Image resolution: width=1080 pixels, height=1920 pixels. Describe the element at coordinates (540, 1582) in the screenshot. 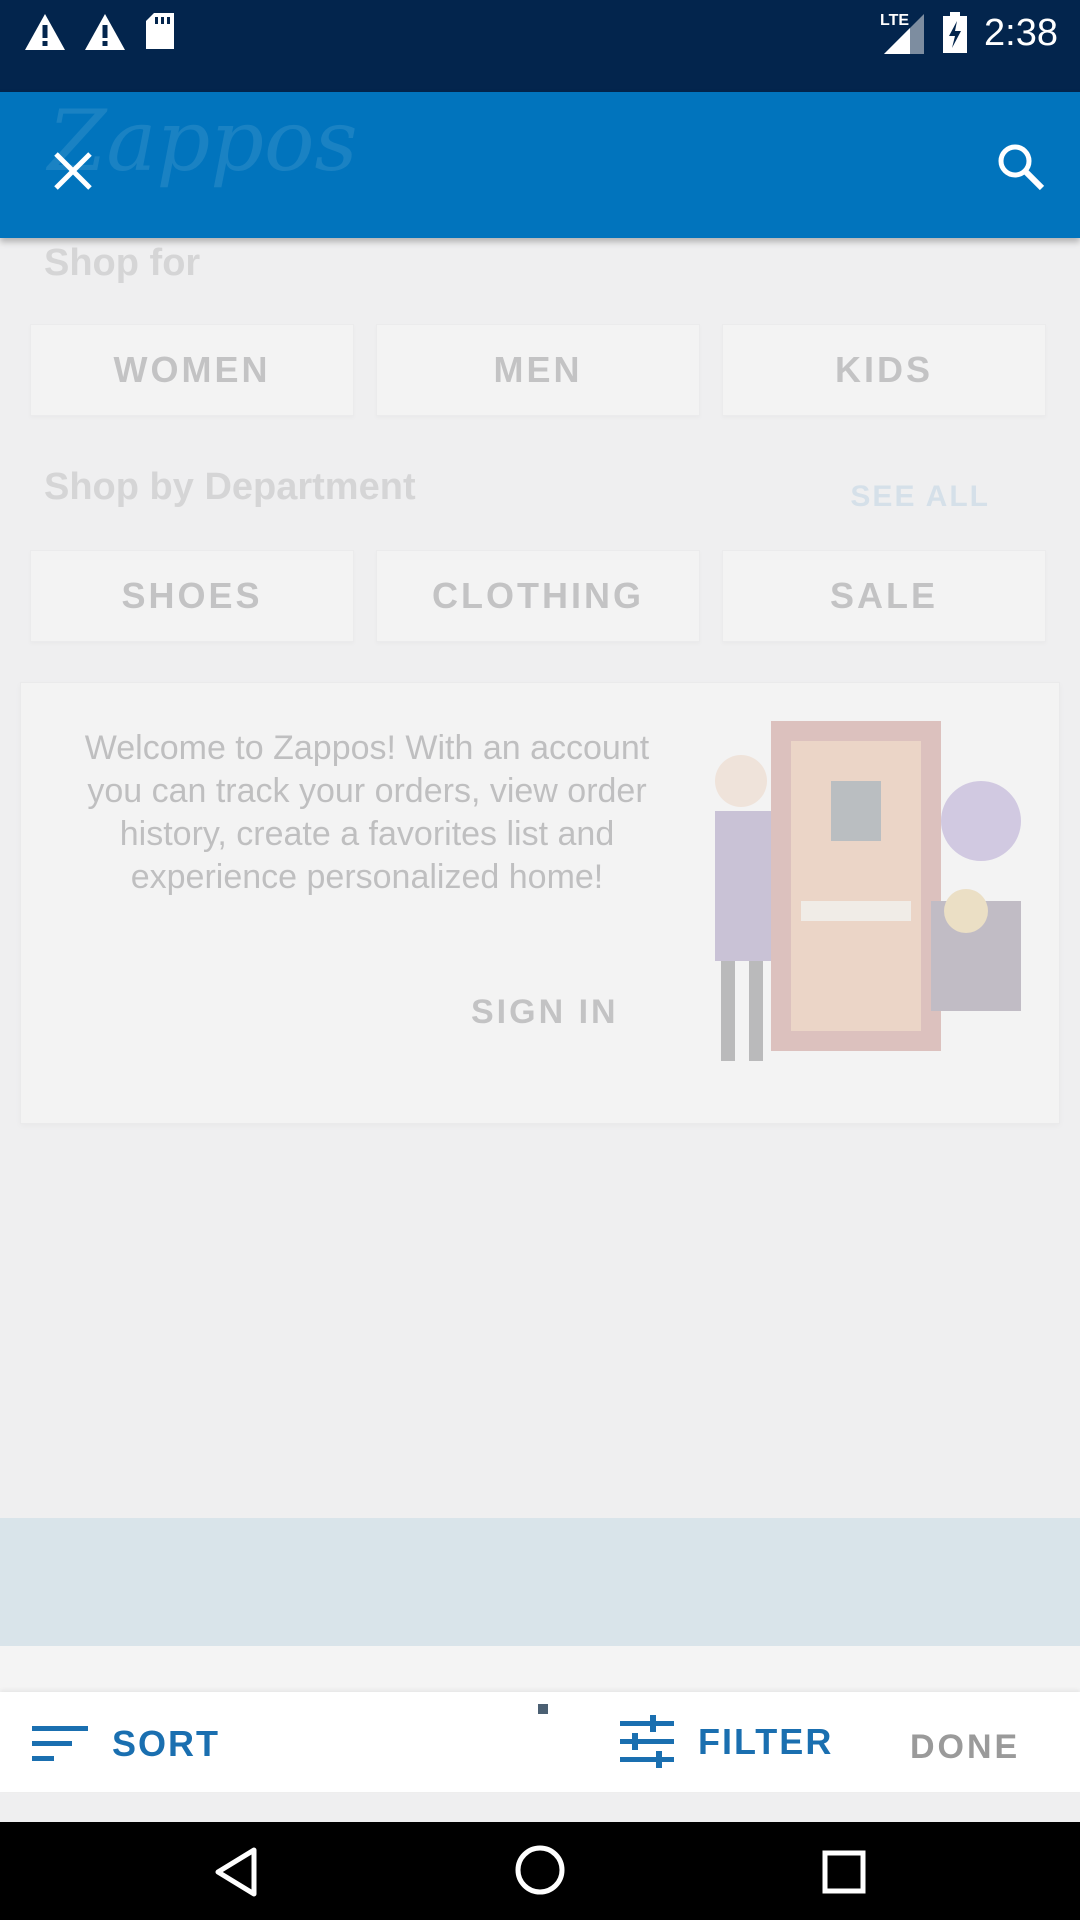

I see `promo-banner` at that location.